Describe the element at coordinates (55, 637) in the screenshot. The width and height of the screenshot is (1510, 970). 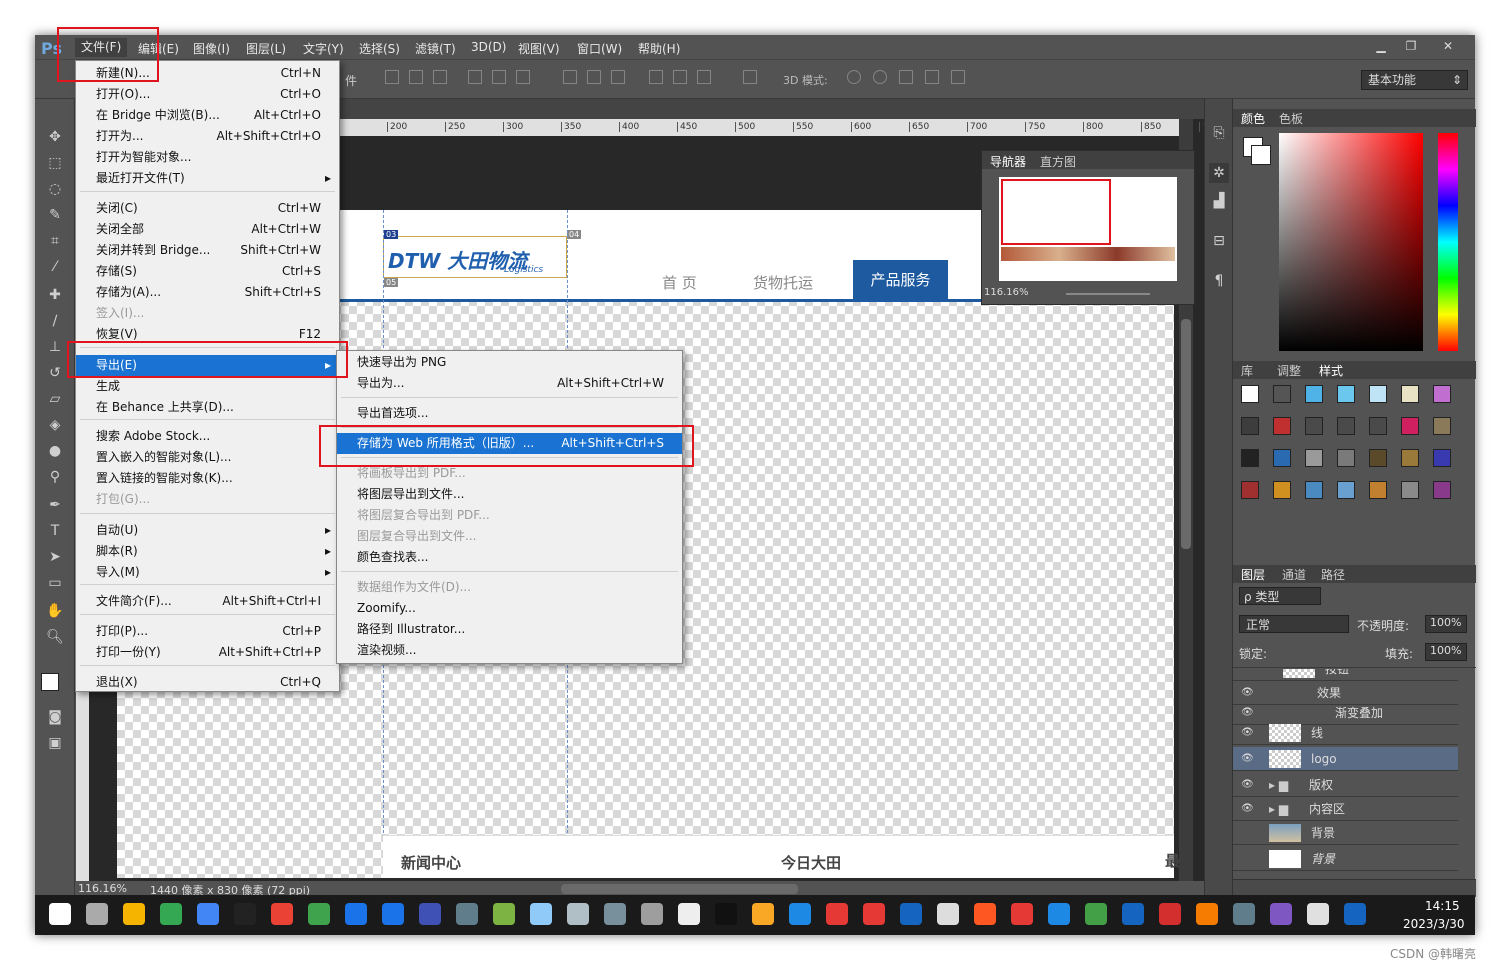
I see `zoom-tool-icon: 🔍︎` at that location.